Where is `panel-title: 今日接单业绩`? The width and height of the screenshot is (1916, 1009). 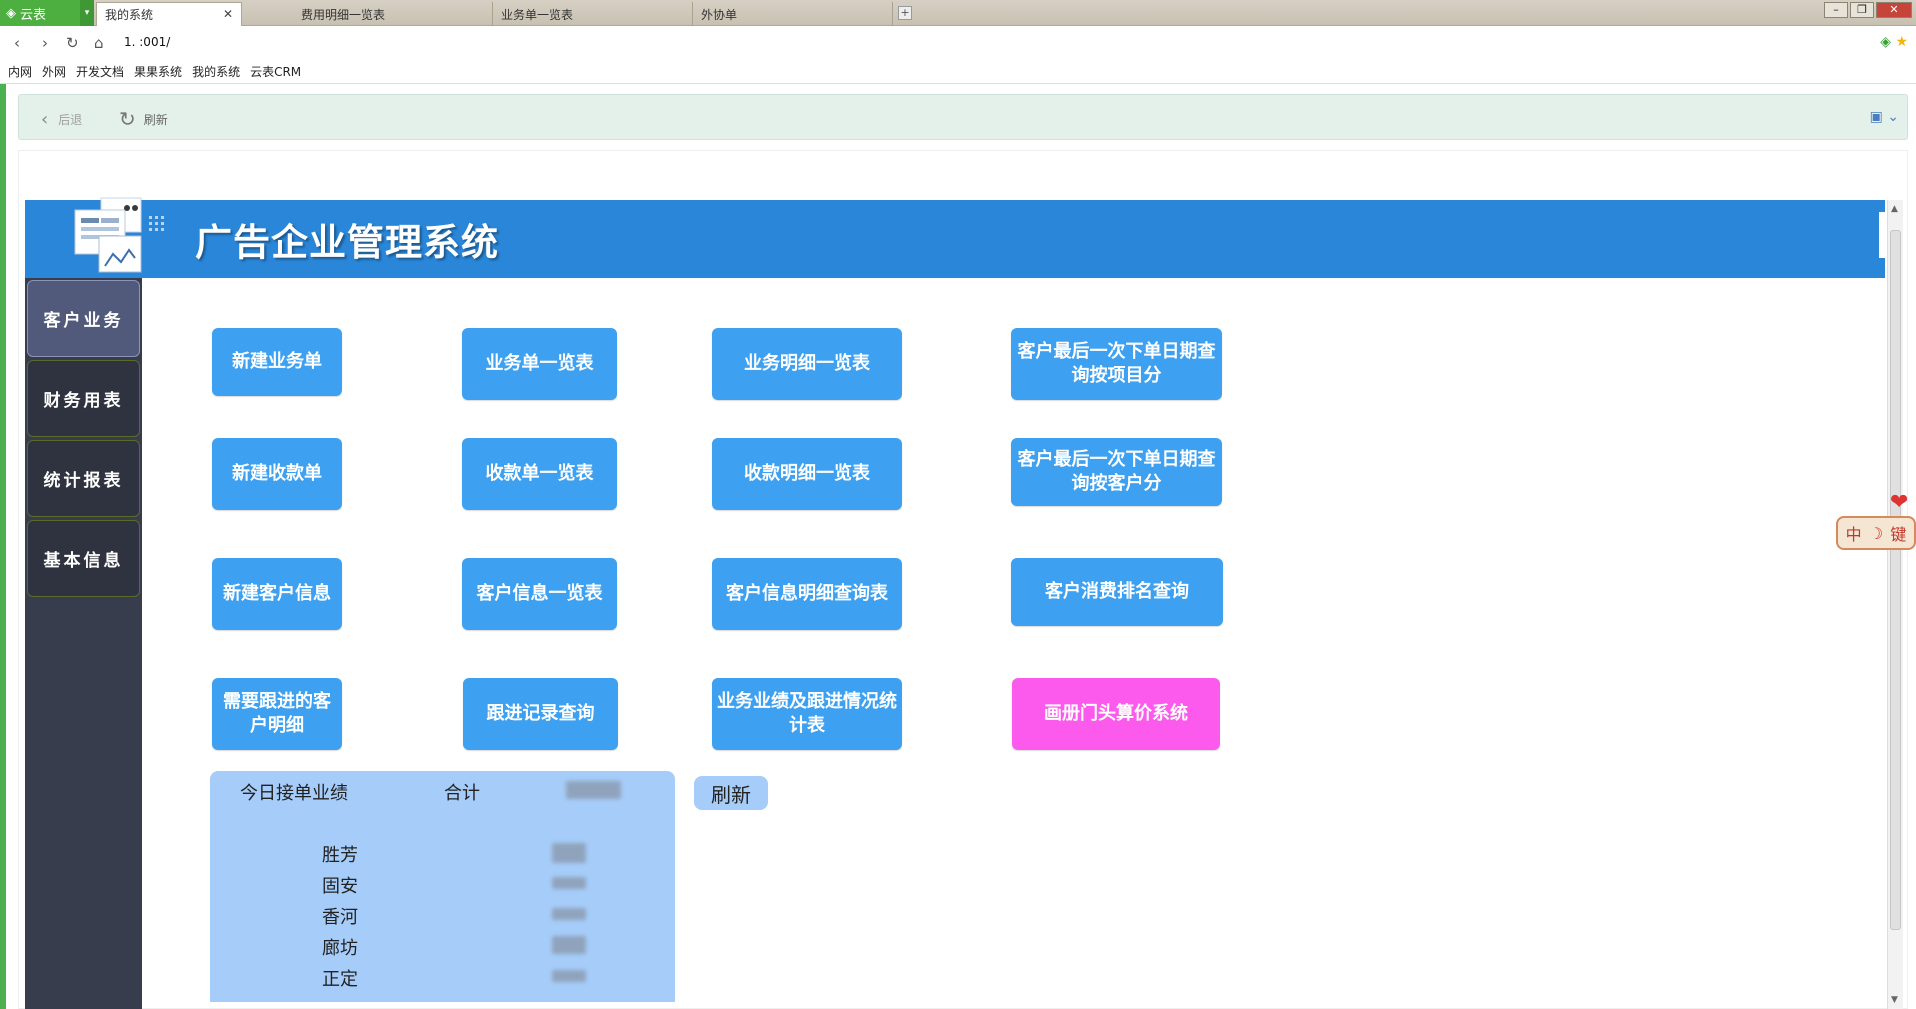 panel-title: 今日接单业绩 is located at coordinates (294, 793).